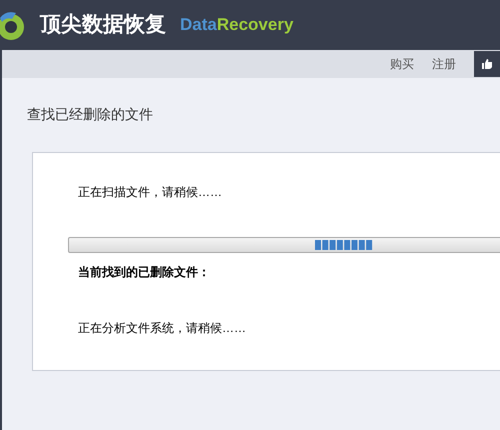 The image size is (500, 430). What do you see at coordinates (444, 64) in the screenshot?
I see `toolbar-link: 注册` at bounding box center [444, 64].